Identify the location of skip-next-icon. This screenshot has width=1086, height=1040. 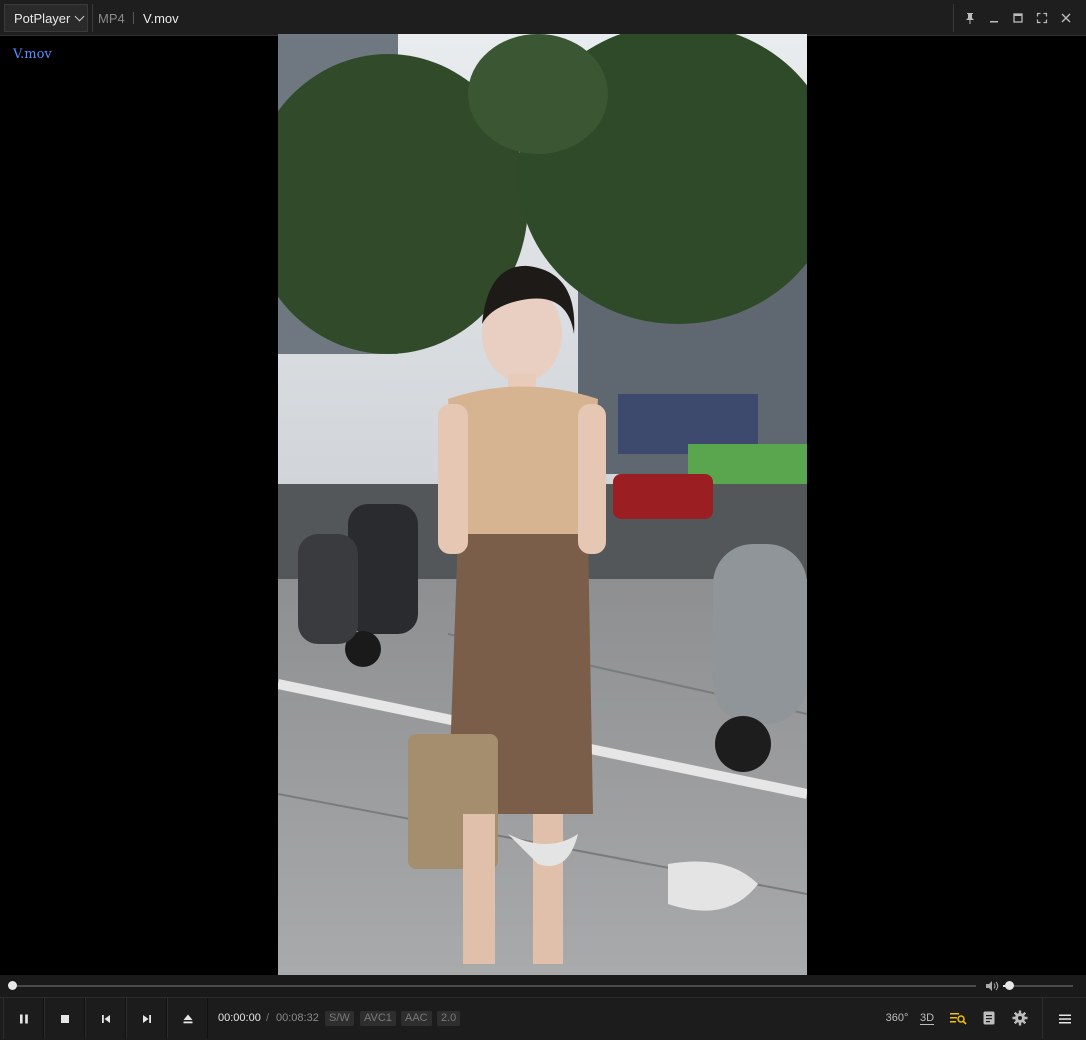
(146, 1018).